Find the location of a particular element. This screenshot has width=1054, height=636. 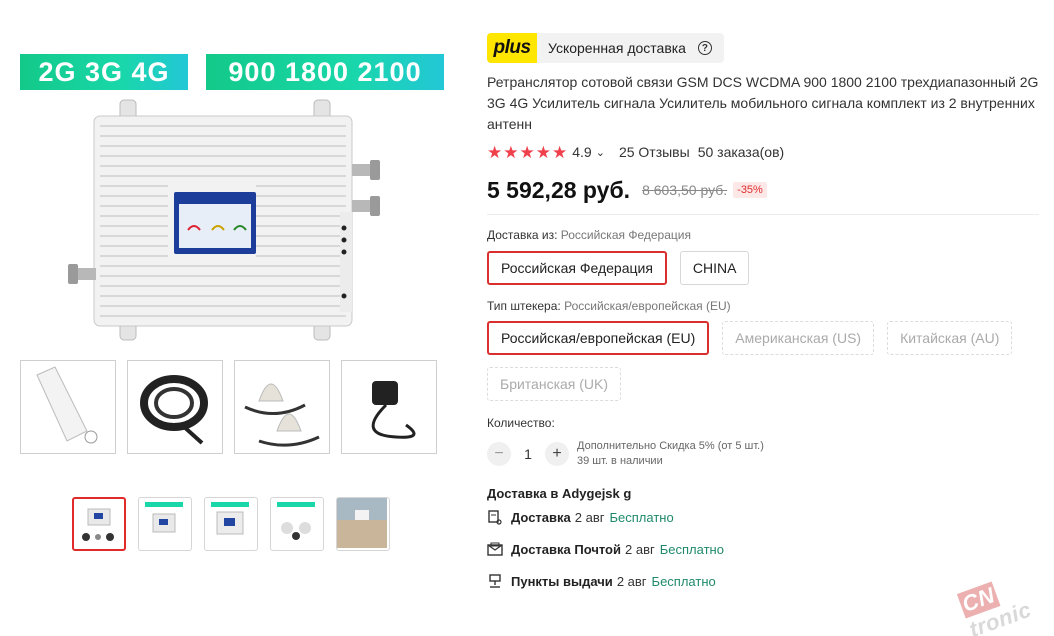

current-price: 5 592,28 руб. is located at coordinates (559, 189).